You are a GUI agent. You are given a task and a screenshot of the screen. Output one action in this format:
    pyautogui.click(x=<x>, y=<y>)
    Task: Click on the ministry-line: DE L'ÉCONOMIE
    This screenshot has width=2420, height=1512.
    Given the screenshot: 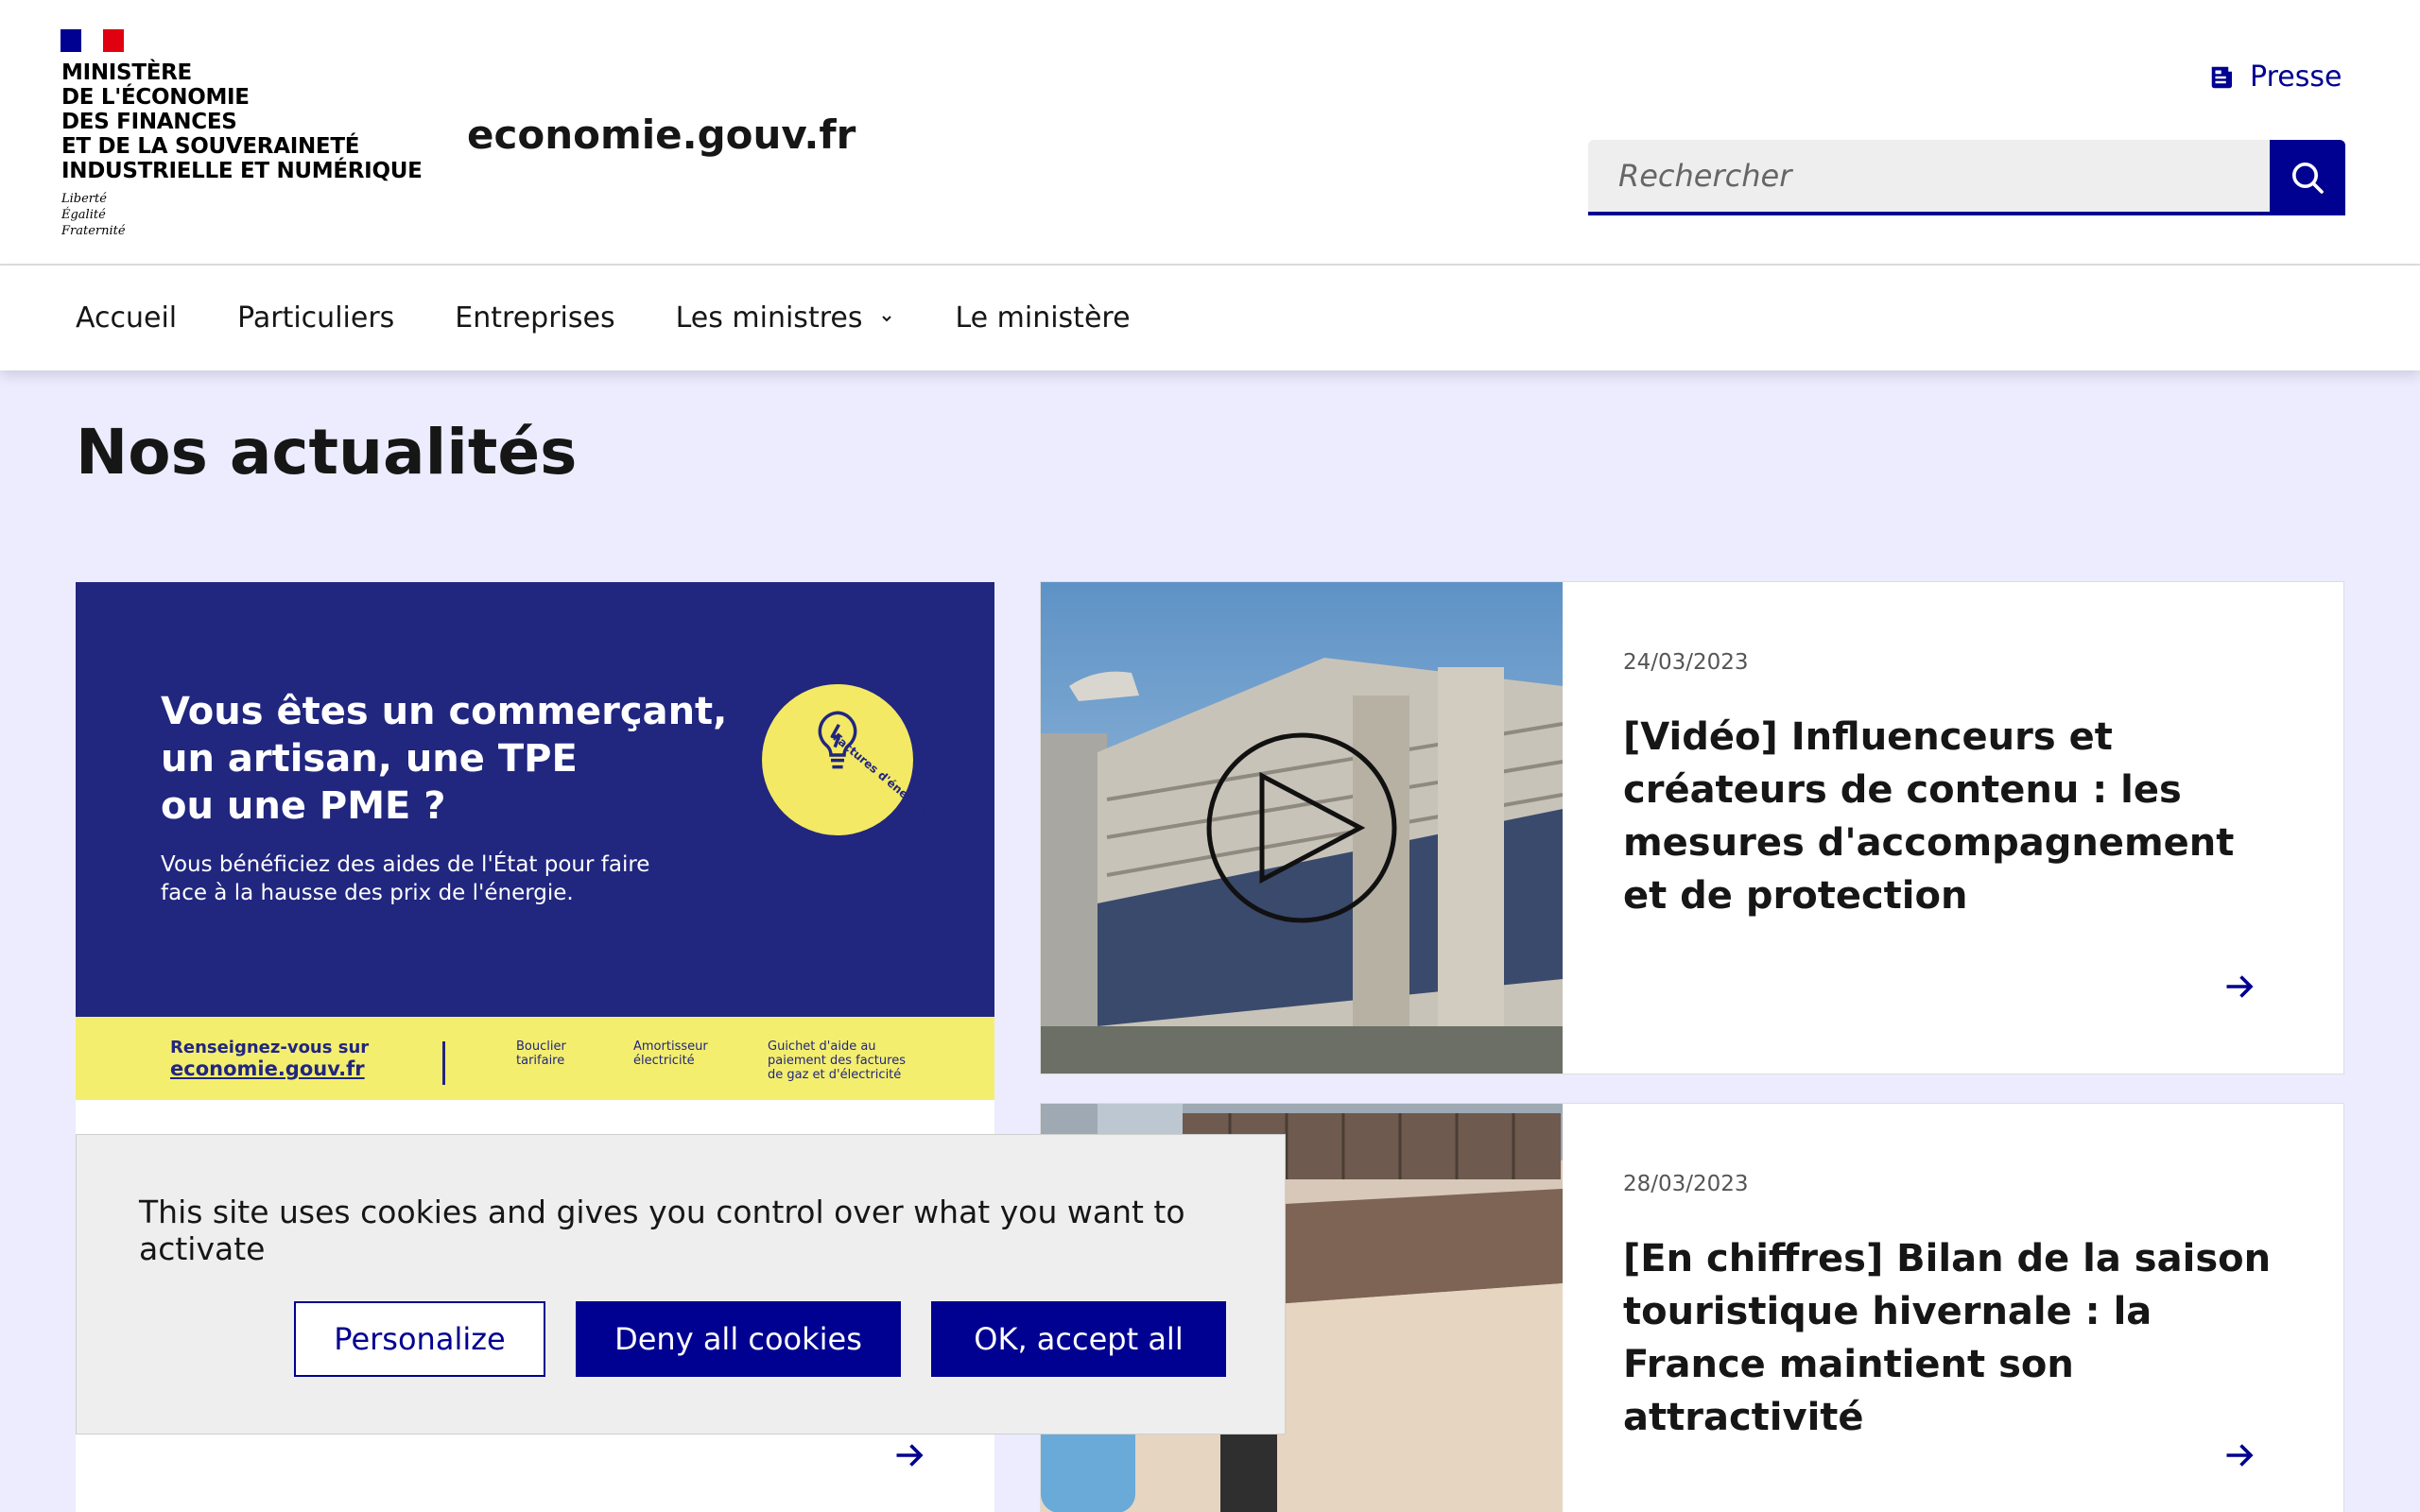 What is the action you would take?
    pyautogui.click(x=155, y=97)
    